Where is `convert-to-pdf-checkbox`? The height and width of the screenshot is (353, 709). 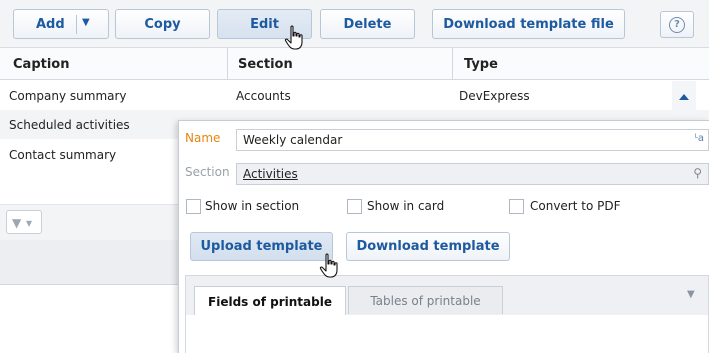
convert-to-pdf-checkbox is located at coordinates (516, 206).